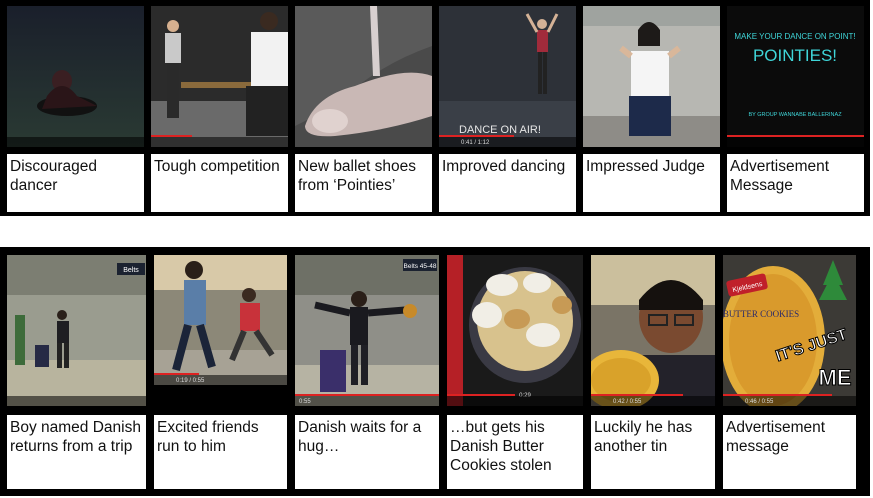 The image size is (873, 498). I want to click on cookies-advertisement-scene: Kjeldsens BUTTER COOKIES IT'S JUST ME, so click(789, 330).